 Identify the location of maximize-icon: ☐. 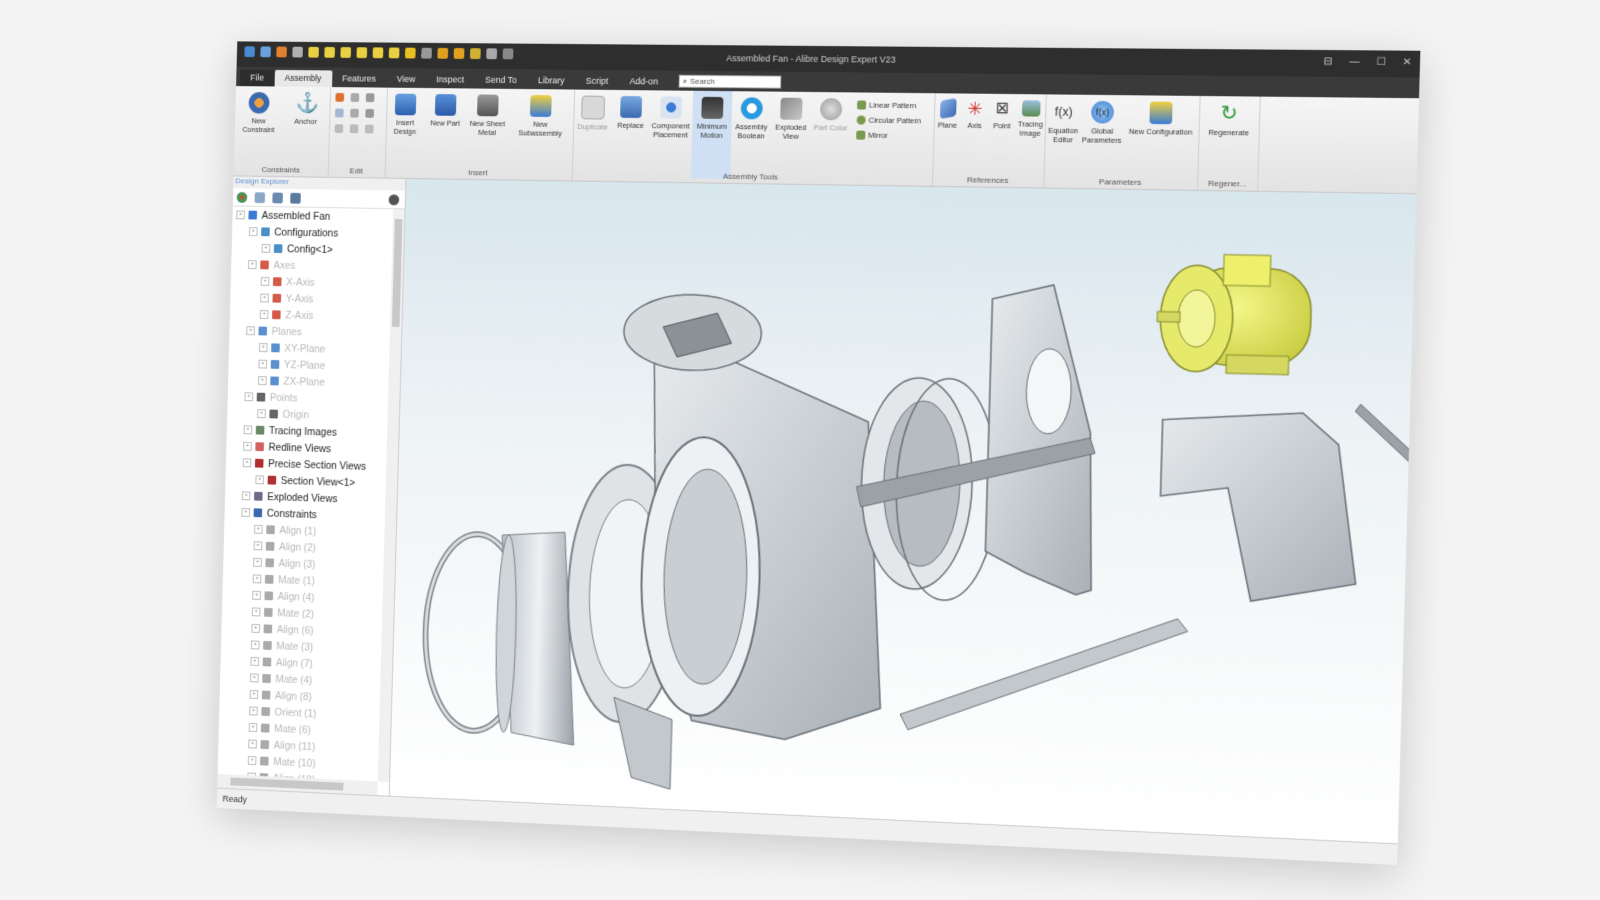
(1381, 62).